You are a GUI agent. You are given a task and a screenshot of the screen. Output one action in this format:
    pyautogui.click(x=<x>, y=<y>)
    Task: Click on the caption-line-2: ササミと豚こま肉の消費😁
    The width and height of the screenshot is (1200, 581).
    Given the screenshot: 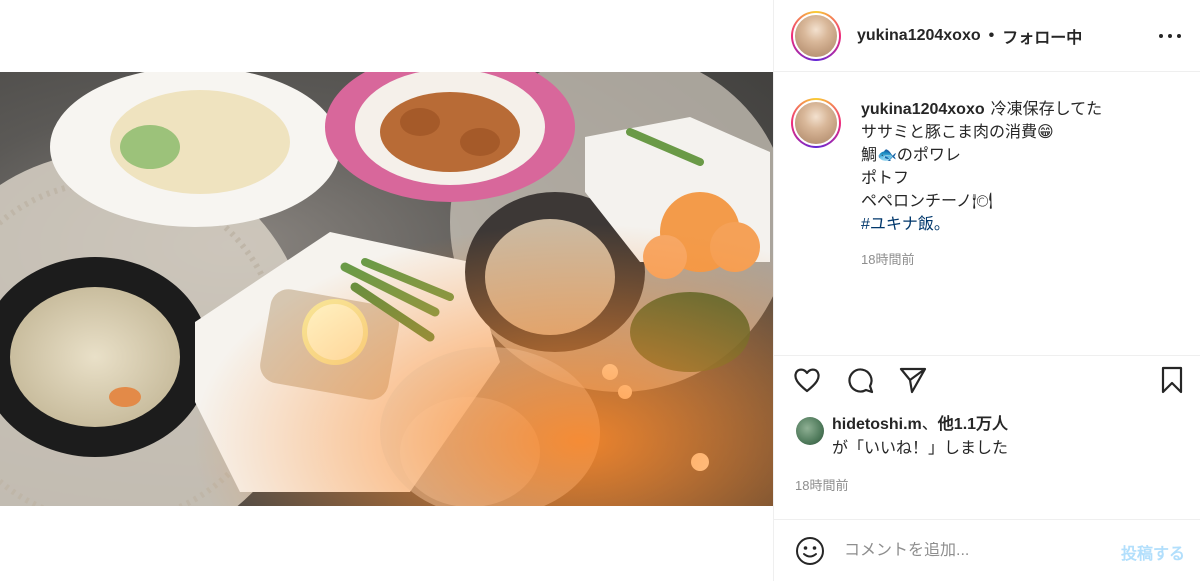 What is the action you would take?
    pyautogui.click(x=957, y=132)
    